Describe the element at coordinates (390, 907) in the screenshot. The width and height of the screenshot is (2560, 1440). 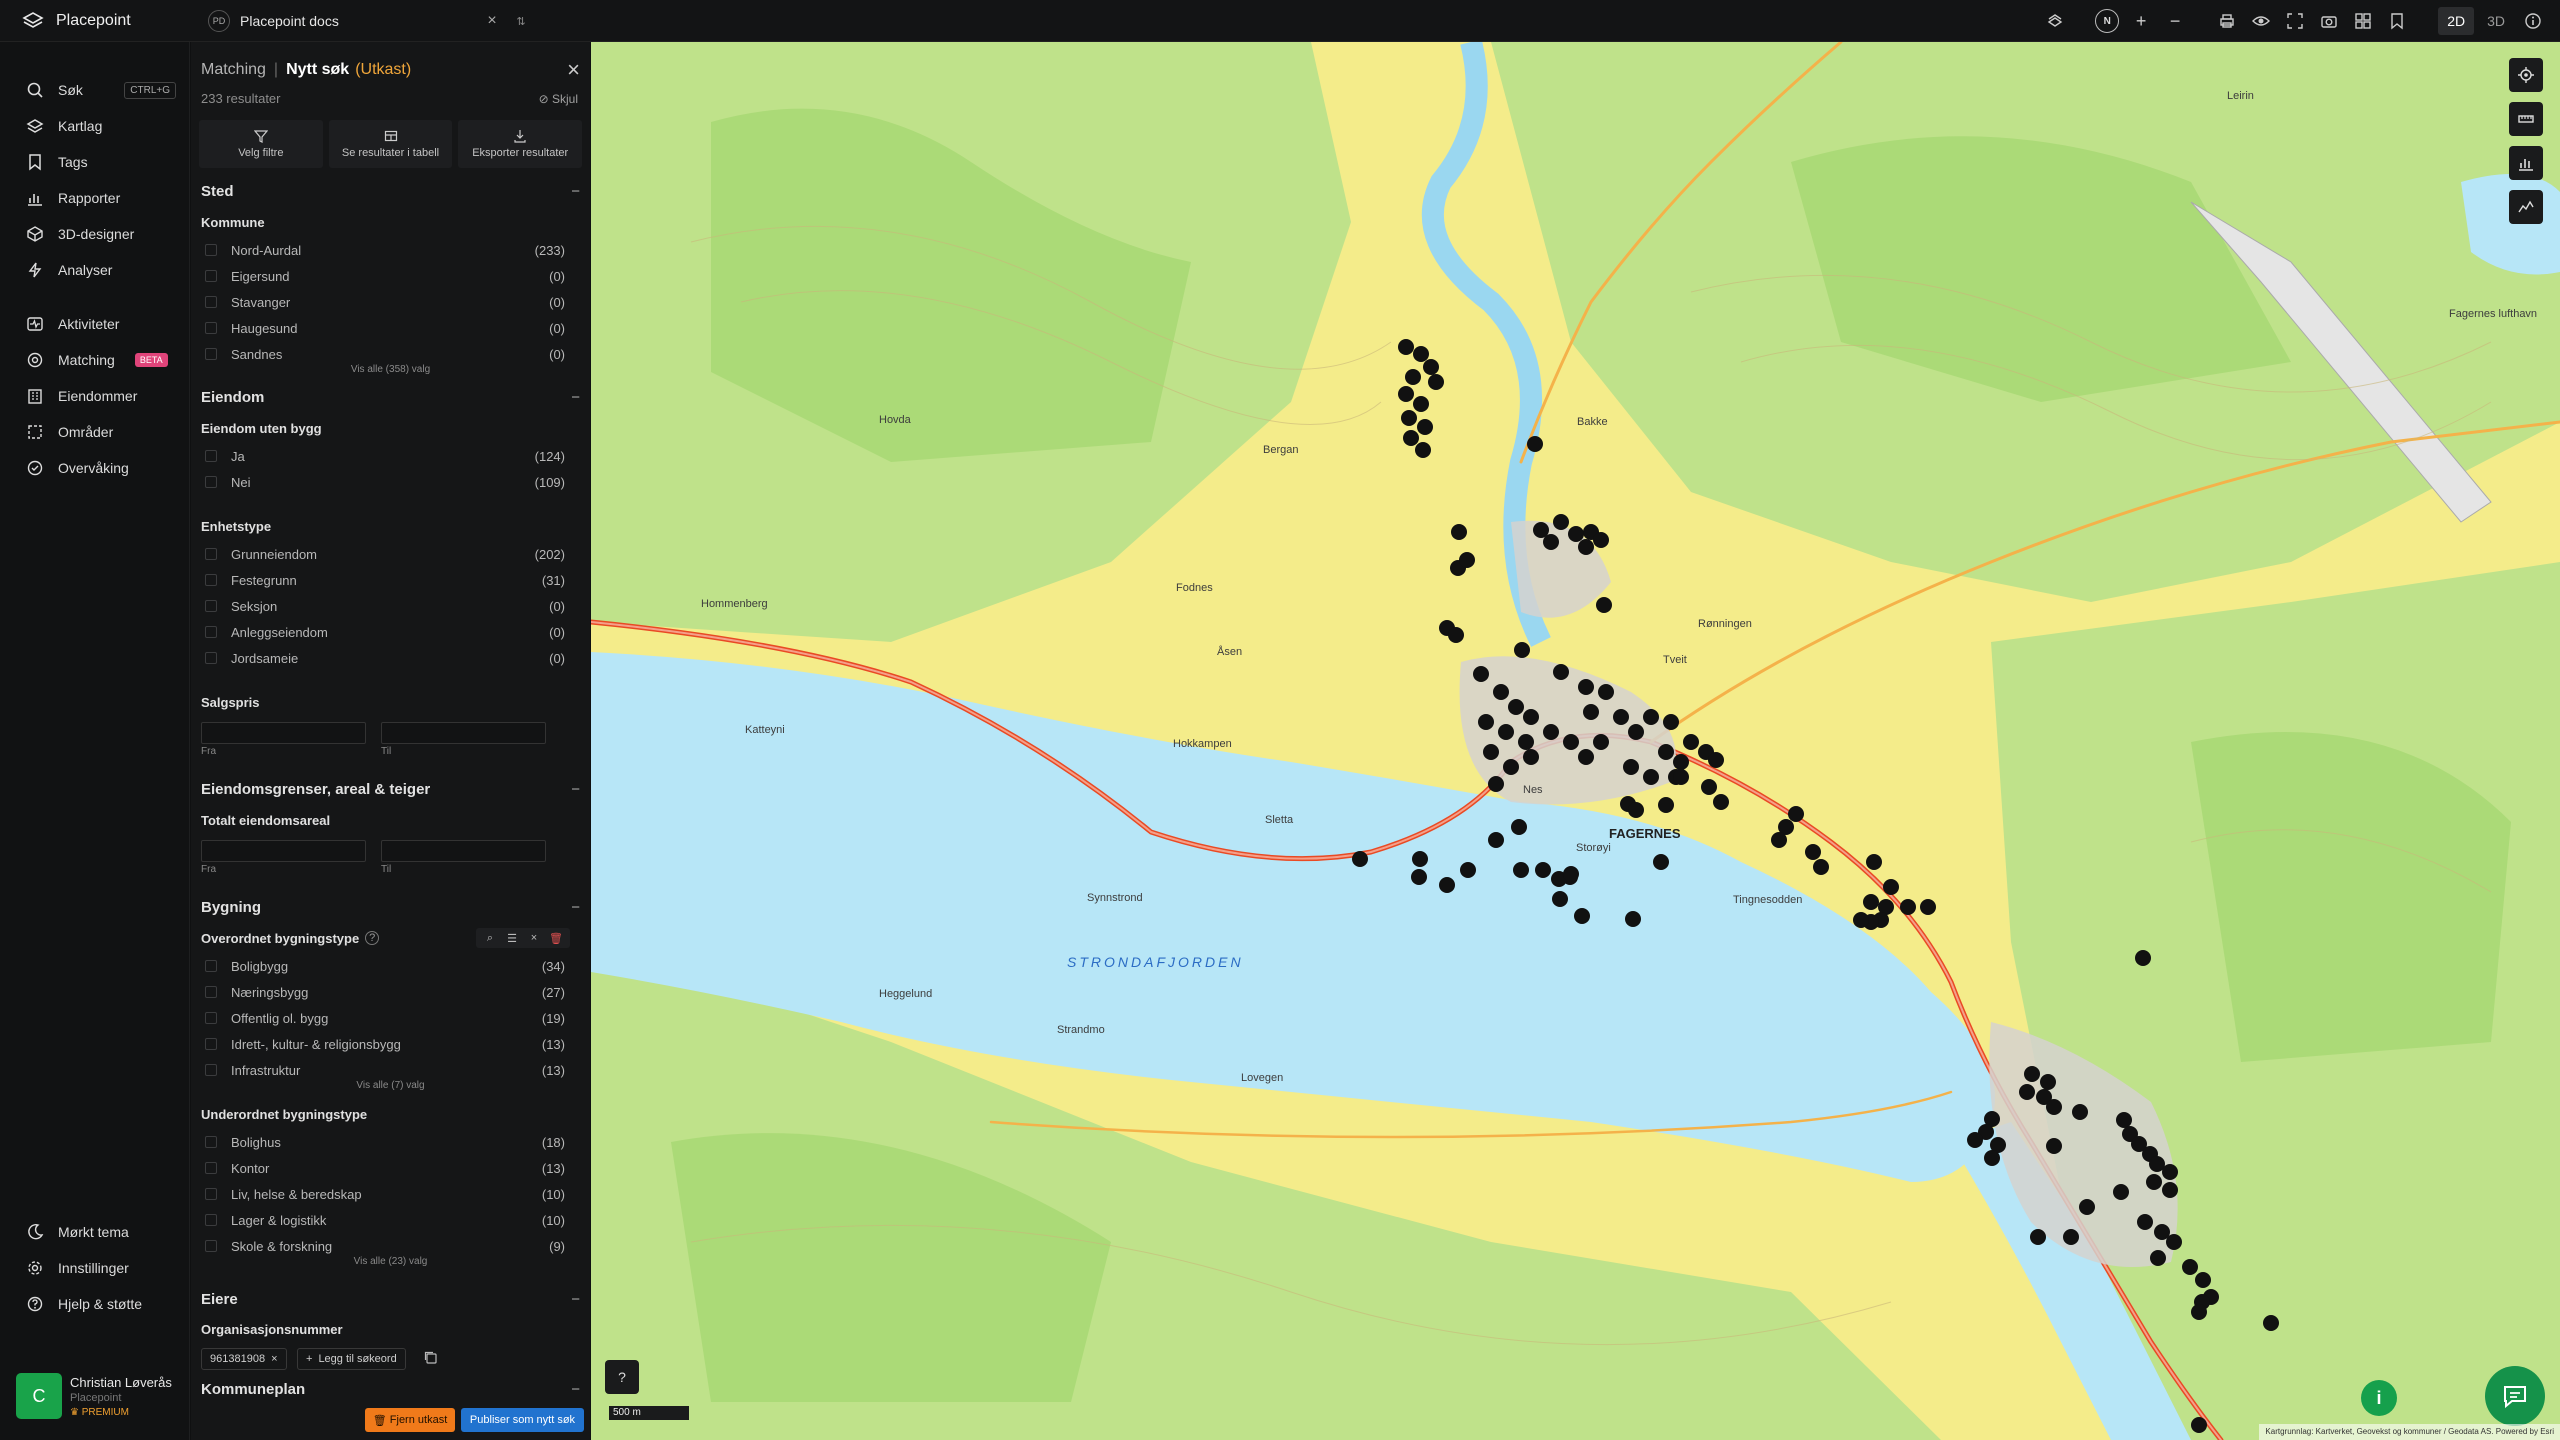
I see `section-bygning: Bygning −` at that location.